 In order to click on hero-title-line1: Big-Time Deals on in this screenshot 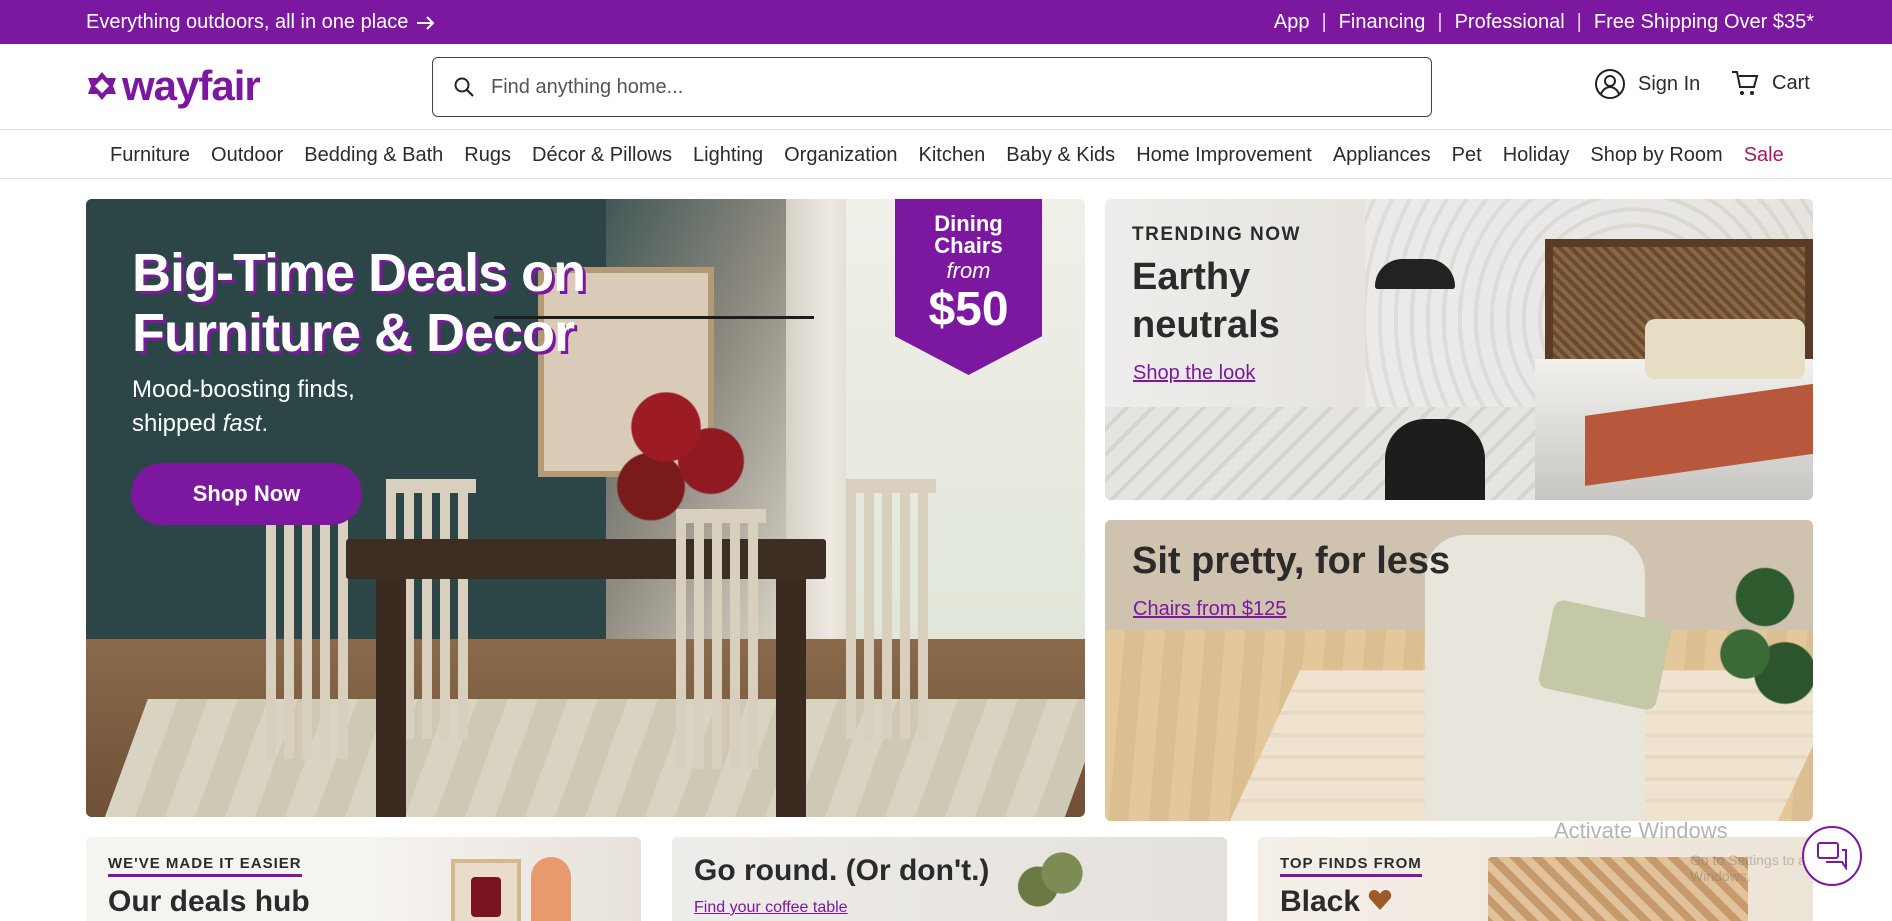, I will do `click(359, 273)`.